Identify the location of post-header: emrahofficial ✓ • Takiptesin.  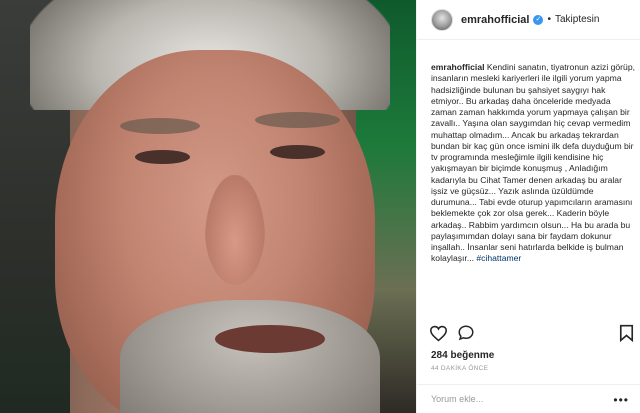
(528, 20).